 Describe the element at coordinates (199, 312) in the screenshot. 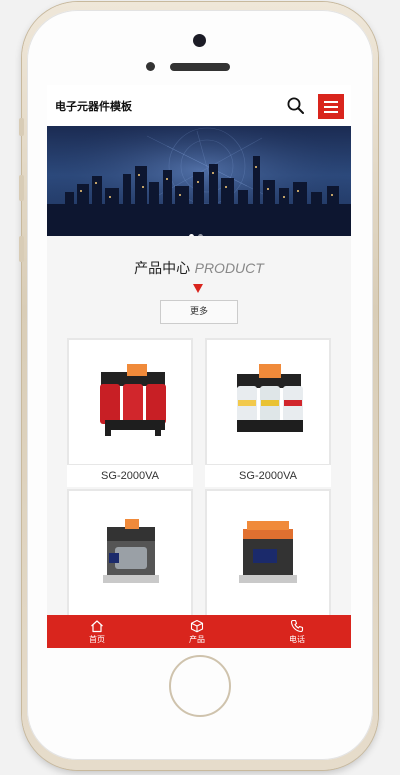

I see `more-button: 更多` at that location.